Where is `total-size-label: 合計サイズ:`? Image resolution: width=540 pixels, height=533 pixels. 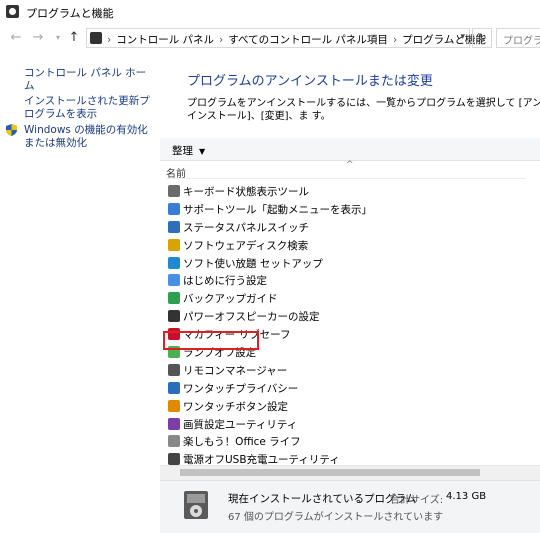 total-size-label: 合計サイズ: is located at coordinates (417, 500).